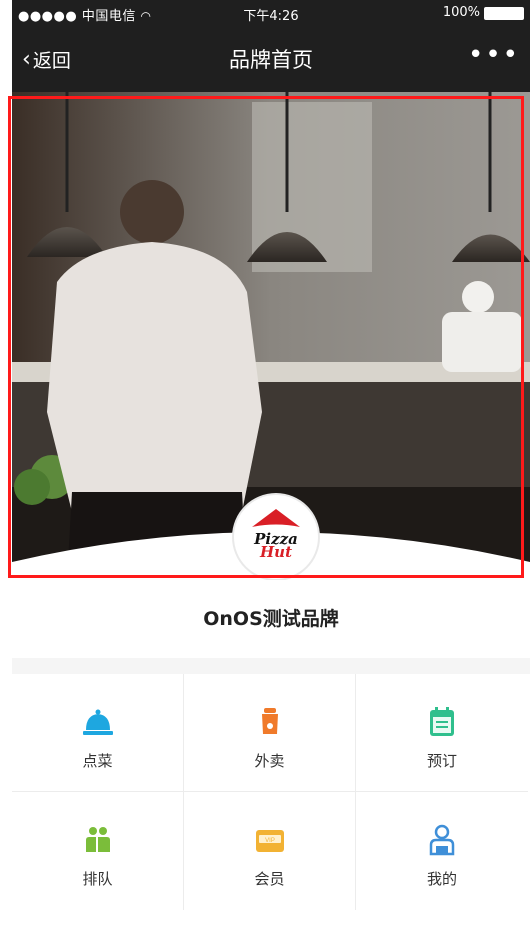  What do you see at coordinates (275, 552) in the screenshot?
I see `logo-text-line2: Hut` at bounding box center [275, 552].